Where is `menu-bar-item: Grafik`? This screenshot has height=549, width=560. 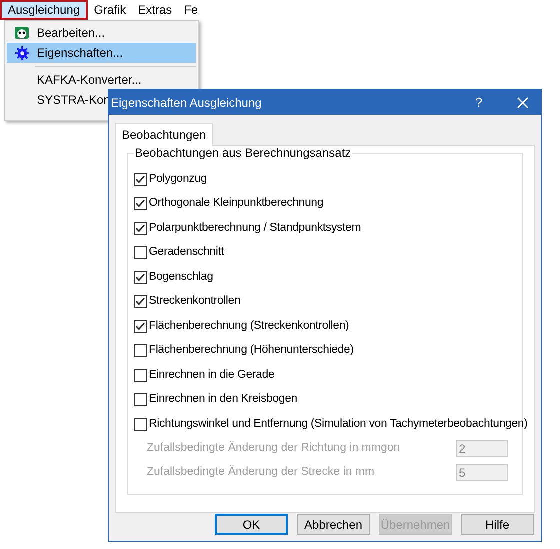 menu-bar-item: Grafik is located at coordinates (110, 10).